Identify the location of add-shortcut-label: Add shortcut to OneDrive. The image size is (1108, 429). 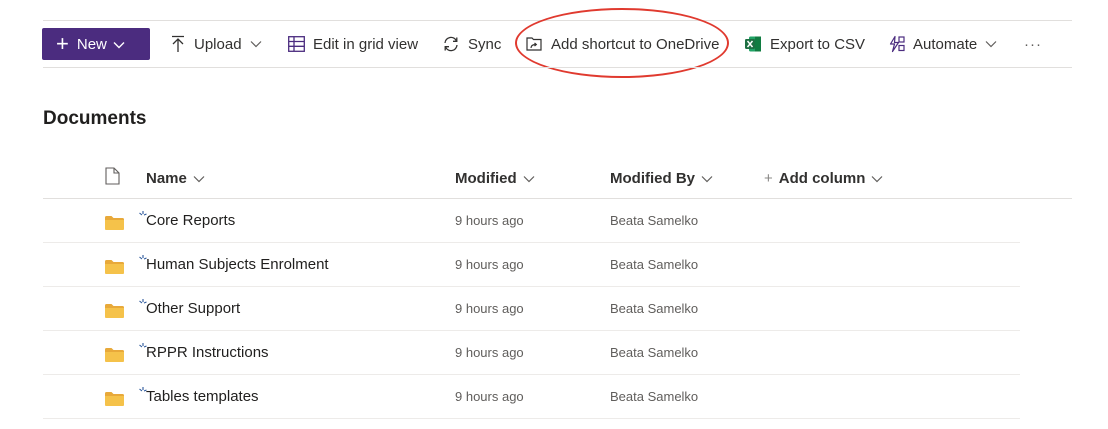
(635, 44).